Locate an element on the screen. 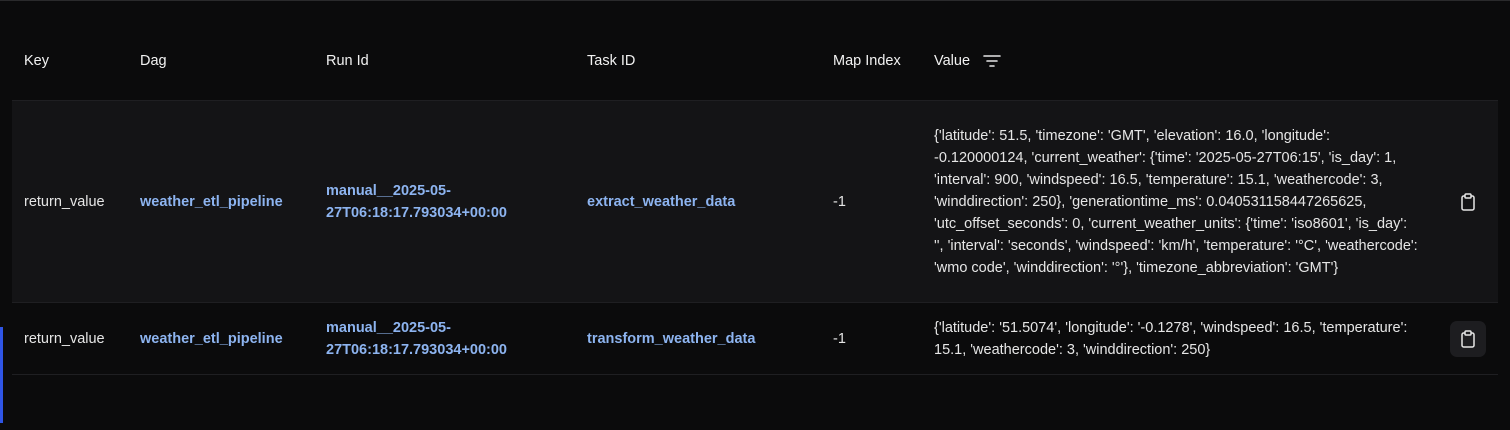 The width and height of the screenshot is (1510, 430). column-header-task-id: Task ID is located at coordinates (698, 61).